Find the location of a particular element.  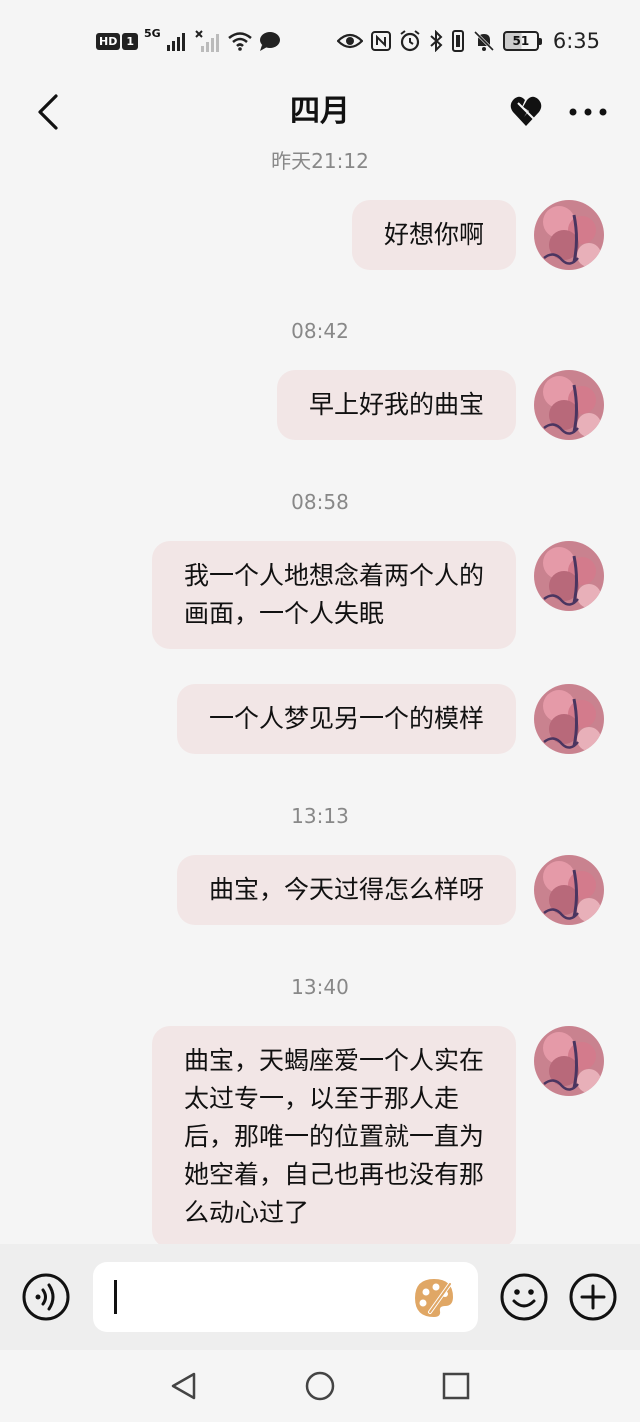

voice-button is located at coordinates (46, 1297).